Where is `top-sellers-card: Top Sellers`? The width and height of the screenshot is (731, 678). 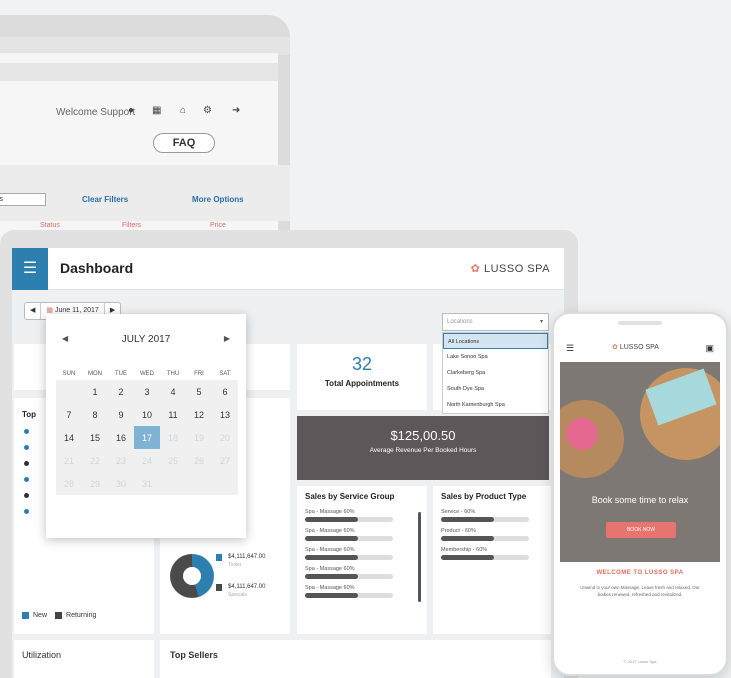 top-sellers-card: Top Sellers is located at coordinates (355, 659).